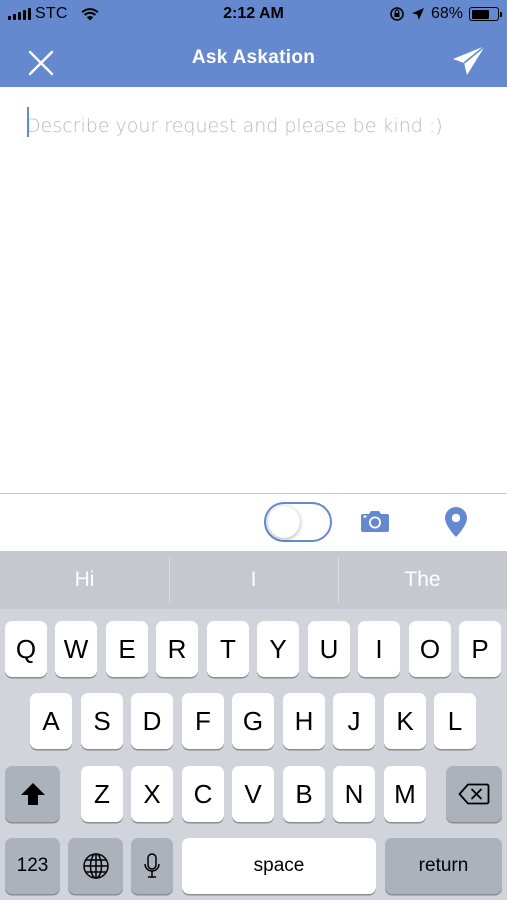  What do you see at coordinates (405, 794) in the screenshot?
I see `key-m: M` at bounding box center [405, 794].